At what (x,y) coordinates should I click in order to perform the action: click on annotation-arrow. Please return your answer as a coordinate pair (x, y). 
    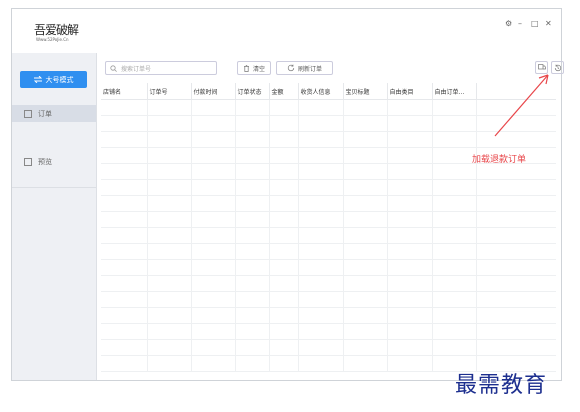
    Looking at the image, I should click on (521, 105).